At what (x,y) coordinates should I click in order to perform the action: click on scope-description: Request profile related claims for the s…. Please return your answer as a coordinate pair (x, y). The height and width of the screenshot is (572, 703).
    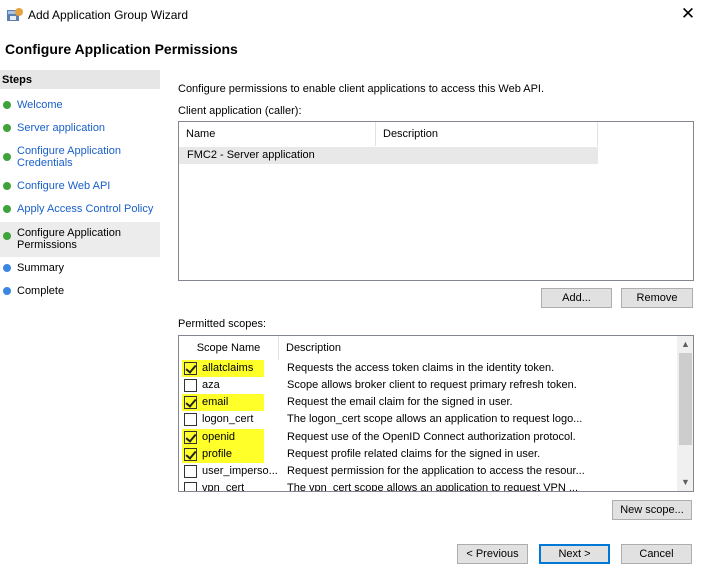
    Looking at the image, I should click on (414, 454).